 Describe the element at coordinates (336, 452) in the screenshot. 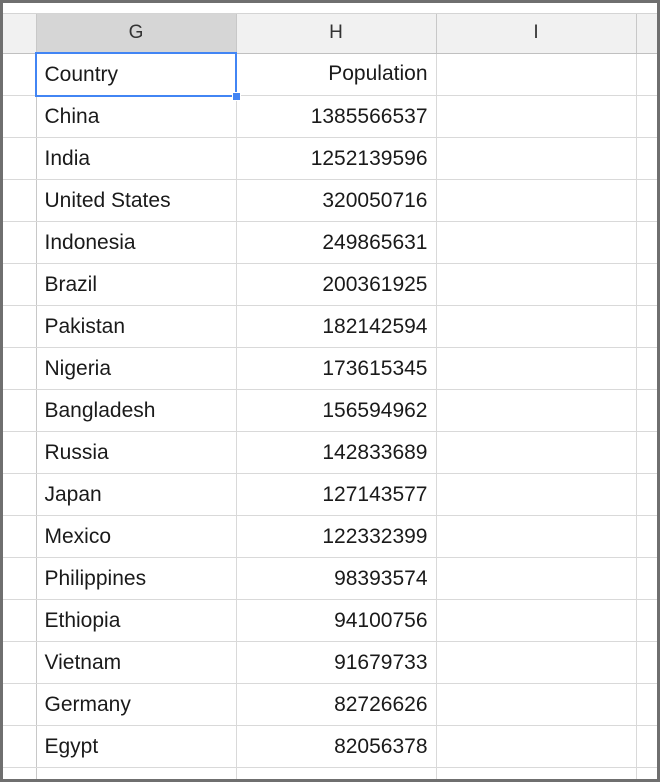

I see `cell-population: 142833689` at that location.